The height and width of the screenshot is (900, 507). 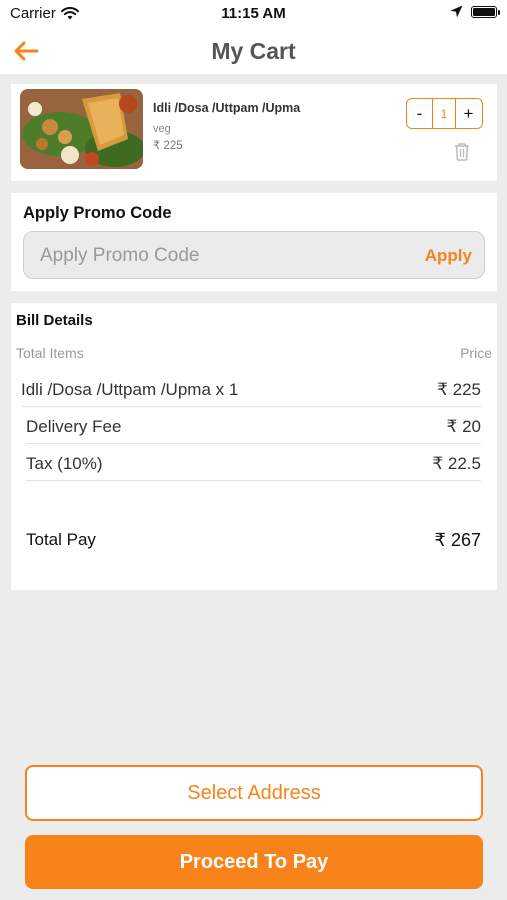 What do you see at coordinates (254, 132) in the screenshot?
I see `cart-item: Idli /Dosa /Uttpam /Upma veg ₹ 225 - 1 +` at bounding box center [254, 132].